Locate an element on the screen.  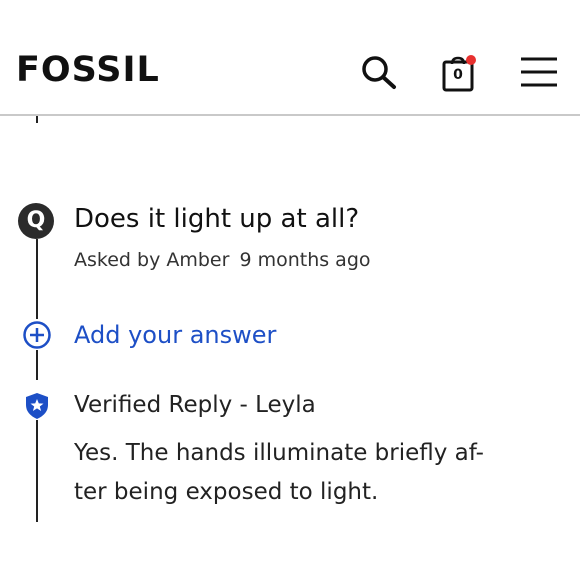
verified-shield-icon is located at coordinates (37, 406).